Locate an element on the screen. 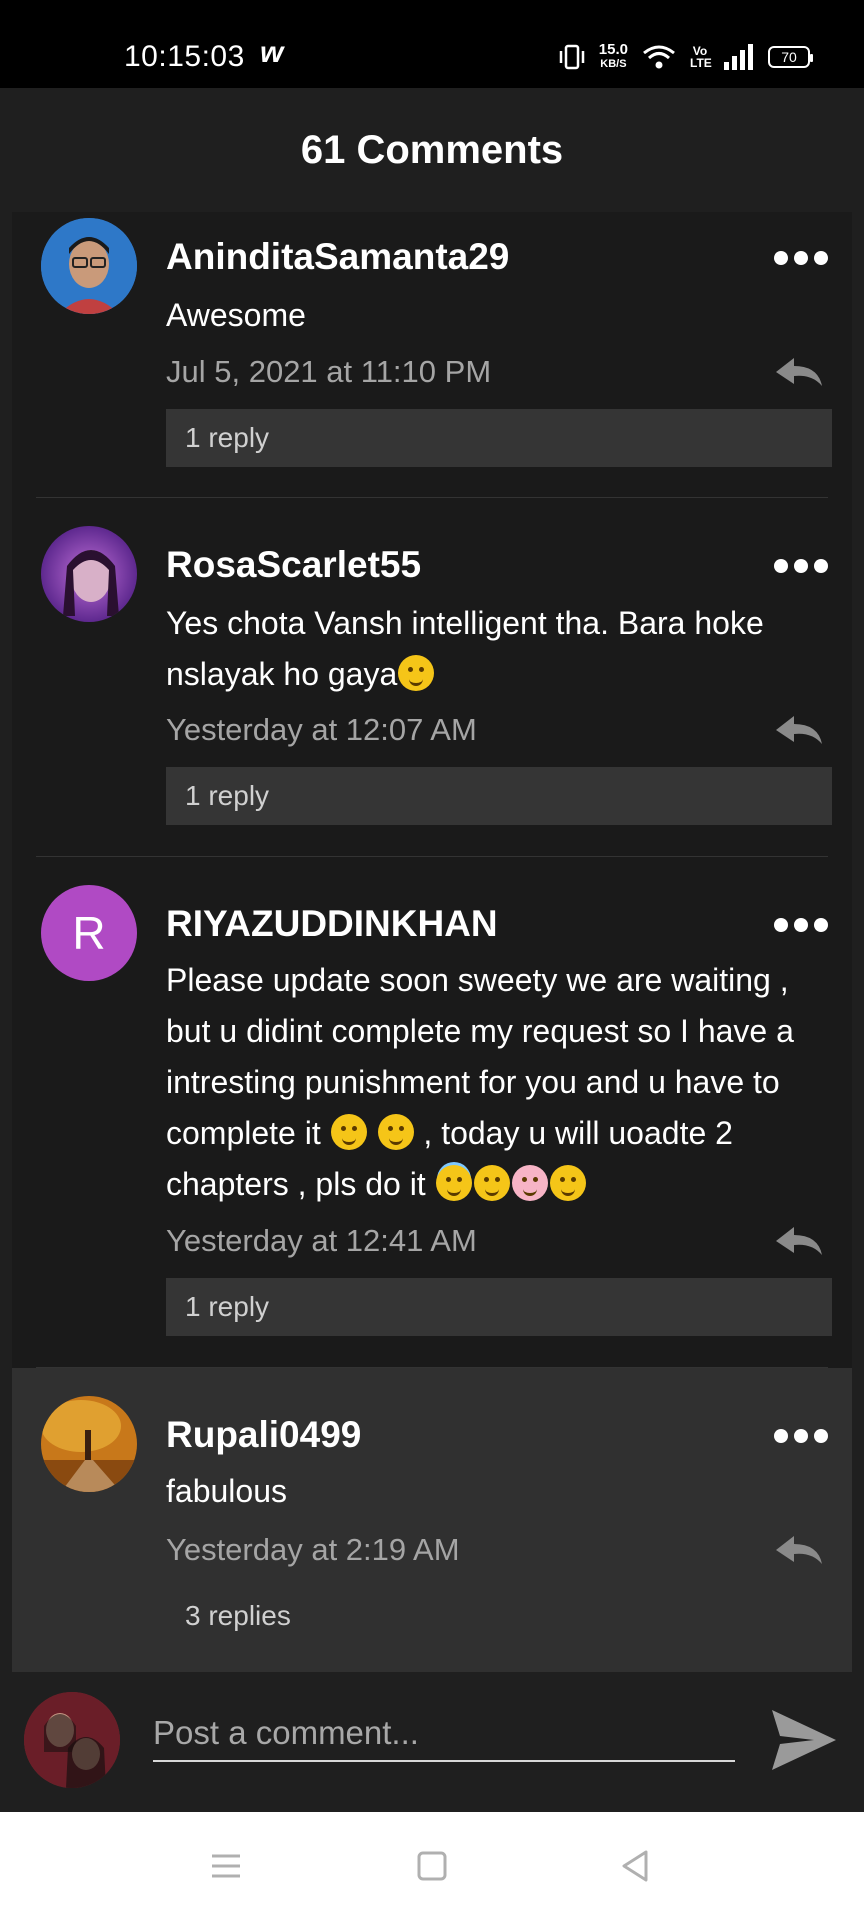 The image size is (864, 1920). comment-date: Yesterday at 12:41 AM is located at coordinates (321, 1240).